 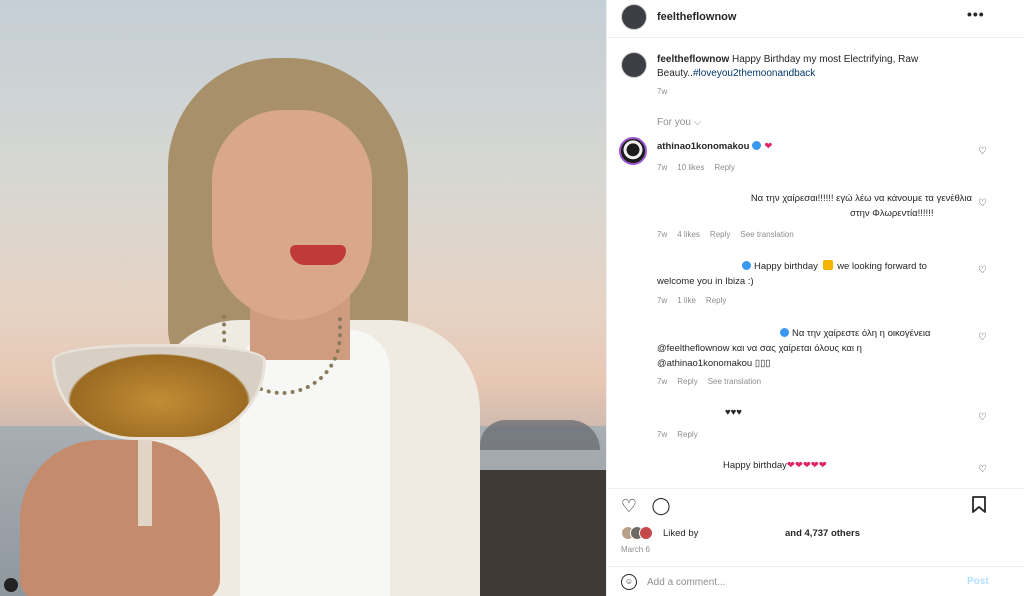 What do you see at coordinates (540, 435) in the screenshot?
I see `photo-island` at bounding box center [540, 435].